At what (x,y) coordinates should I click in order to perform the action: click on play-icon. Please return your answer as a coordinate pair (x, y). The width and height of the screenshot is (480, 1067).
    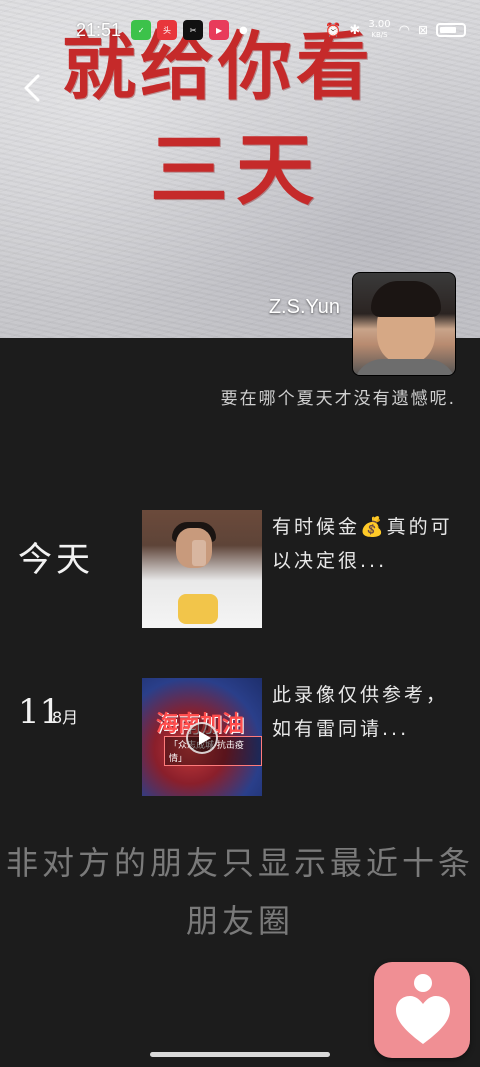
    Looking at the image, I should click on (202, 738).